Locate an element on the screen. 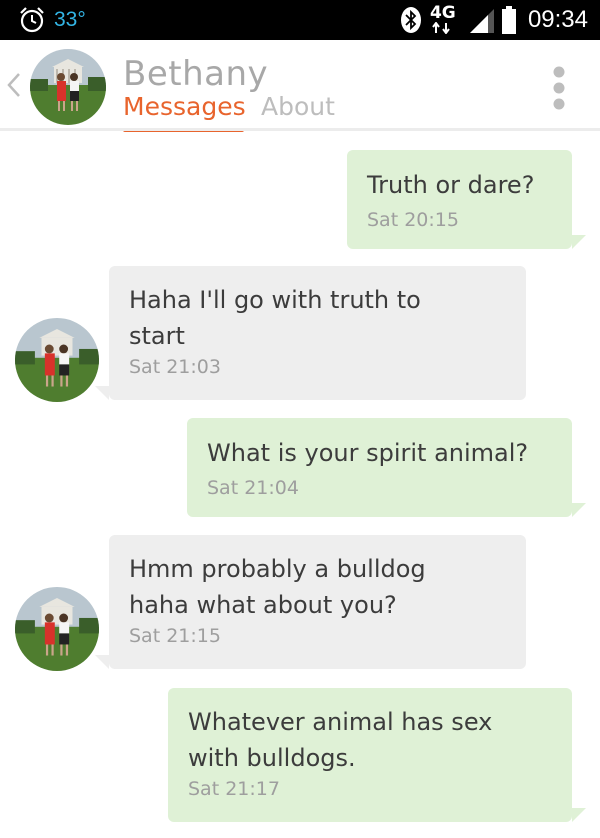  network-4g-icon: 4G is located at coordinates (445, 20).